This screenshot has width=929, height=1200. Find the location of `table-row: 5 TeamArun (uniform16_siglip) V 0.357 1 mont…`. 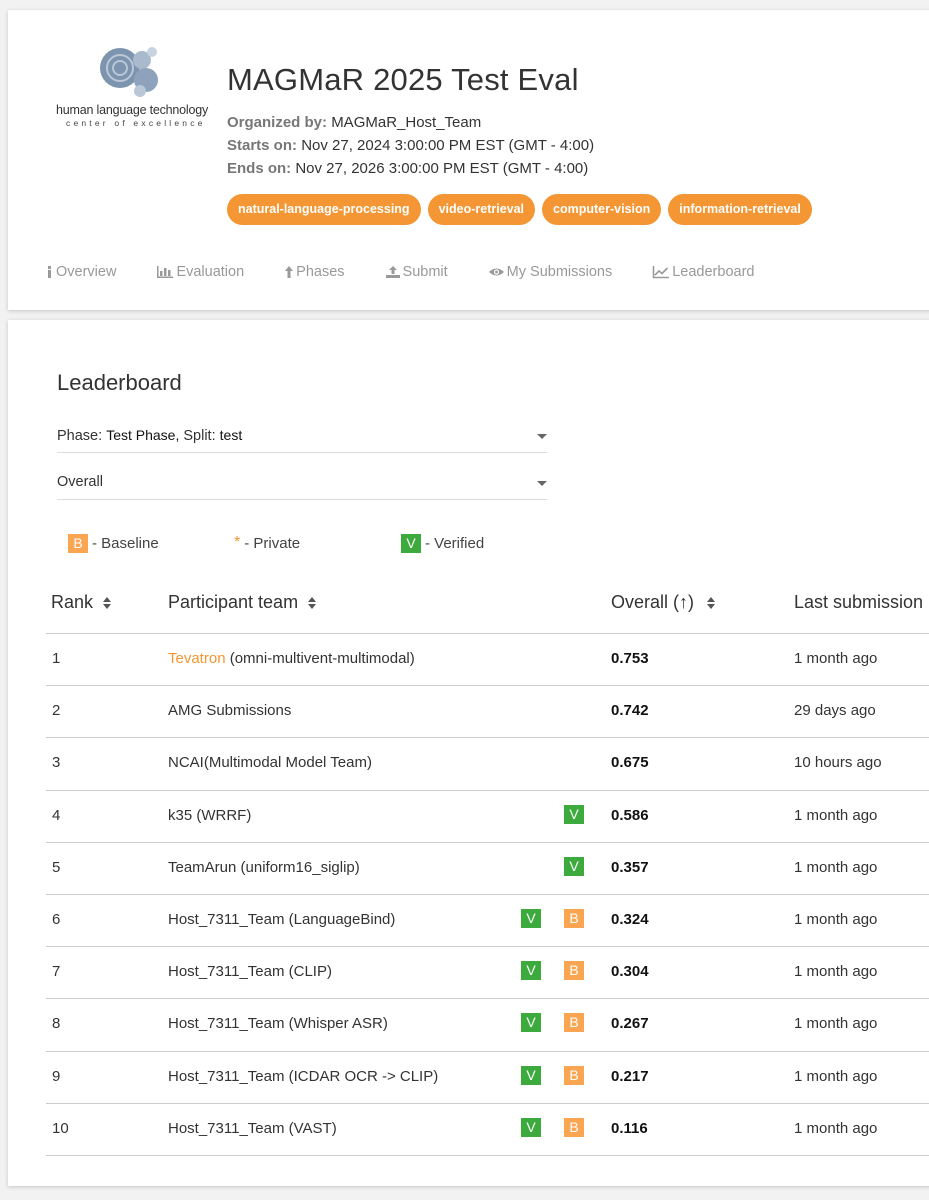

table-row: 5 TeamArun (uniform16_siglip) V 0.357 1 mont… is located at coordinates (487, 869).